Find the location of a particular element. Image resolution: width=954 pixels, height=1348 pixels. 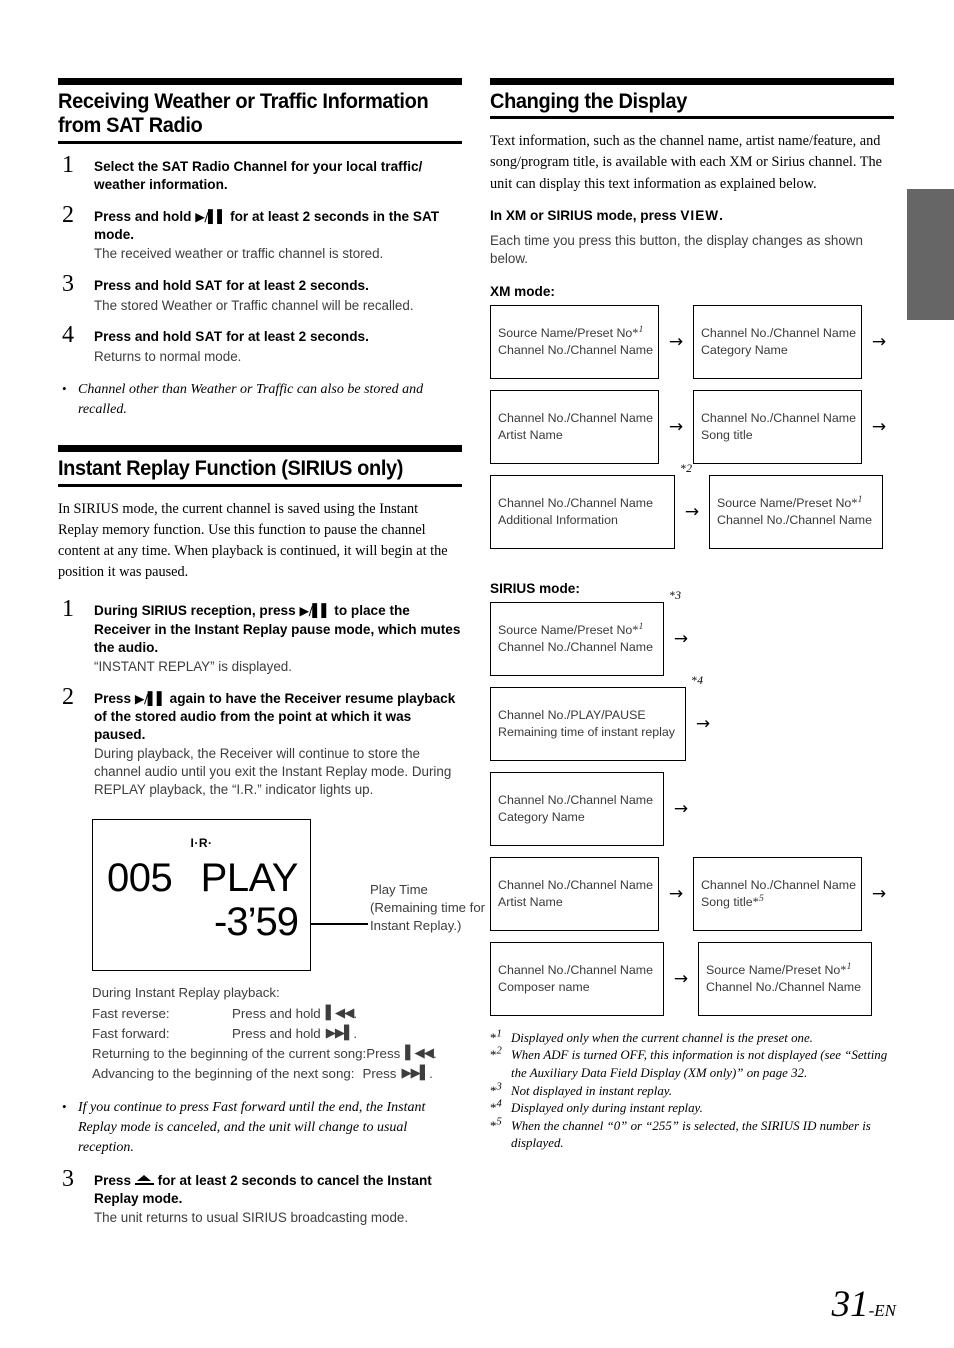

play-pause-icon: ▶/▌▌ is located at coordinates (150, 698).